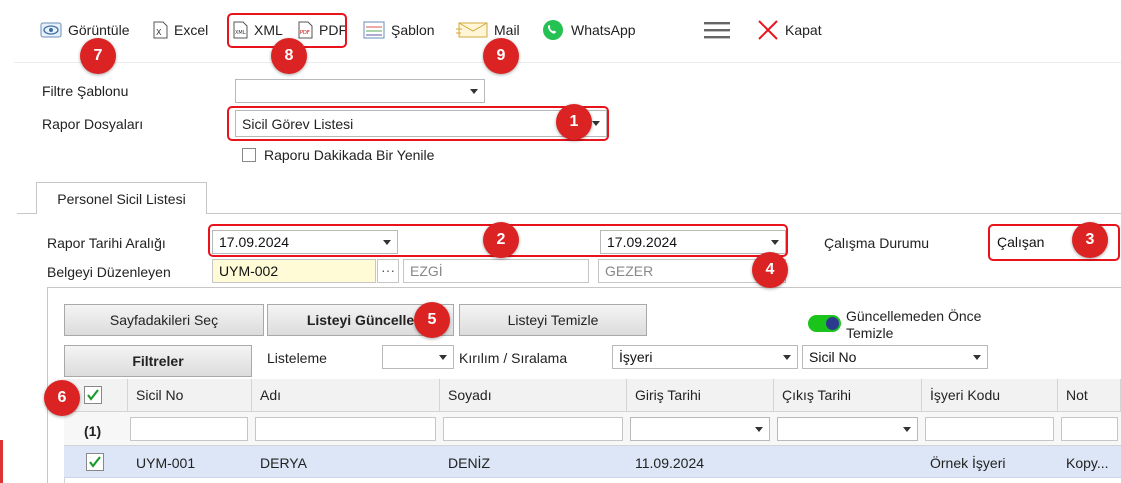 This screenshot has height=483, width=1121. What do you see at coordinates (1090, 240) in the screenshot?
I see `badge-3: 3` at bounding box center [1090, 240].